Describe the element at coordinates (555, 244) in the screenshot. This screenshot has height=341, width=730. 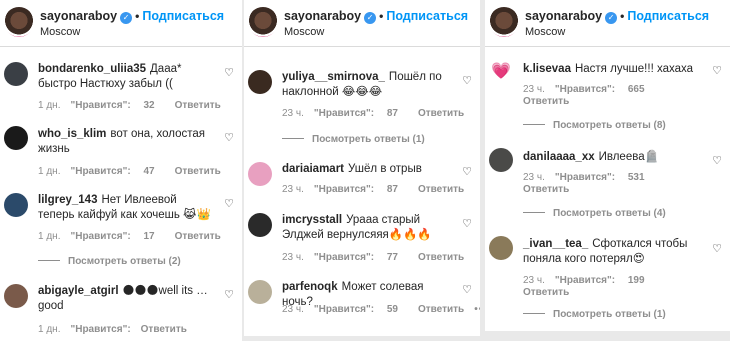
I see `comment-username: _ivan__tea_` at that location.